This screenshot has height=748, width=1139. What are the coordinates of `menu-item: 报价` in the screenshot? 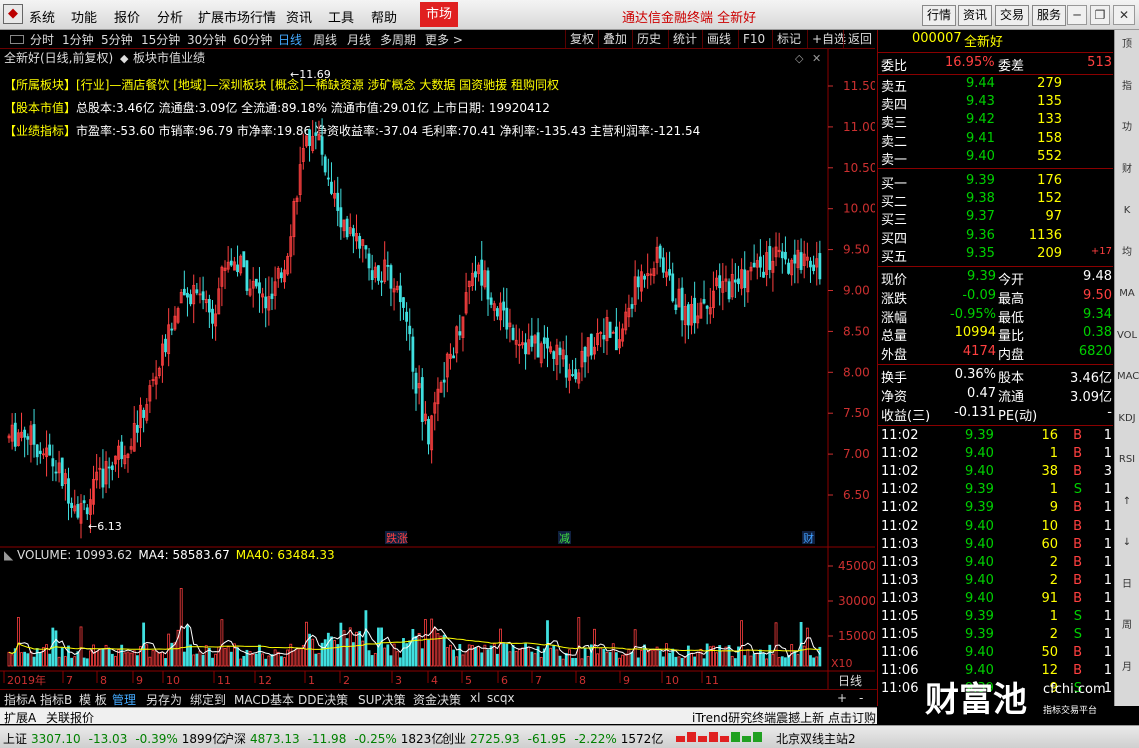 It's located at (127, 16).